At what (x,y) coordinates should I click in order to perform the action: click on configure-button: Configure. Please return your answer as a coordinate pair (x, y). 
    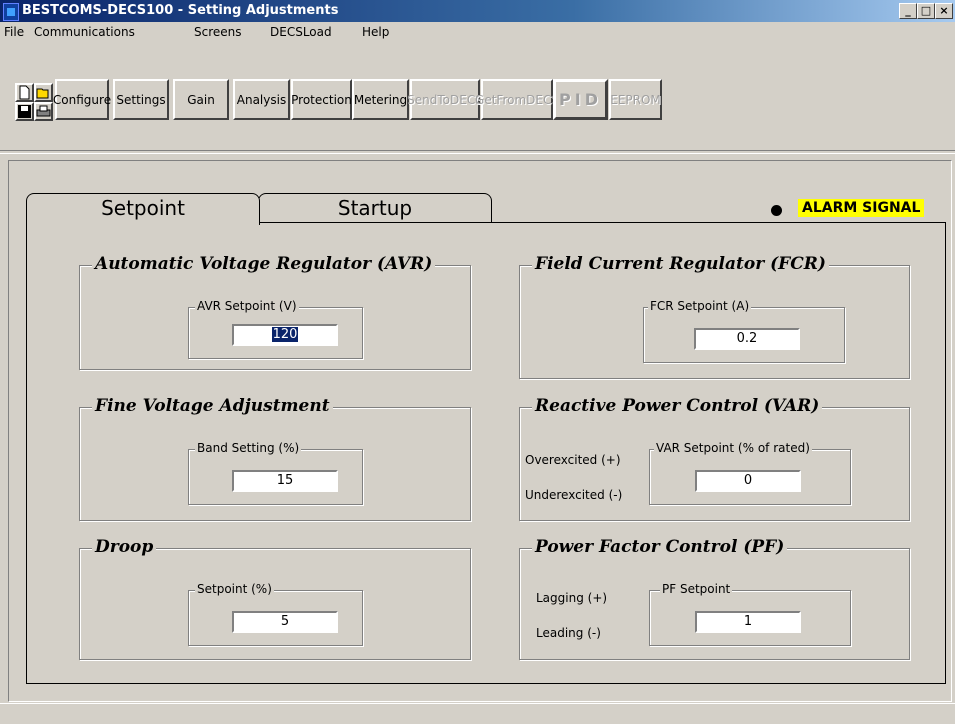
    Looking at the image, I should click on (82, 99).